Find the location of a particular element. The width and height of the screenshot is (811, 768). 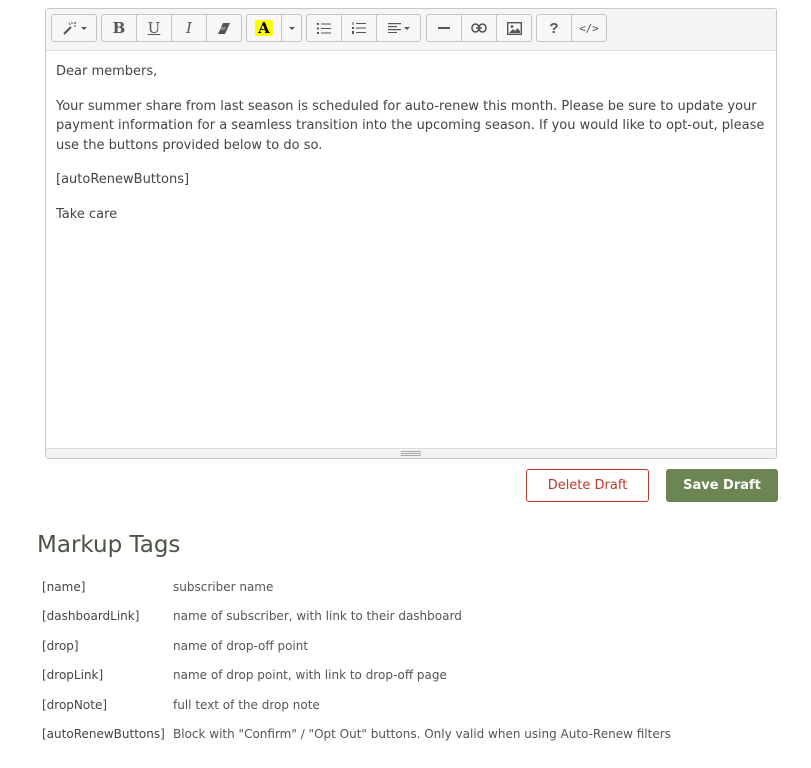

tag-name: [drop] is located at coordinates (60, 645).